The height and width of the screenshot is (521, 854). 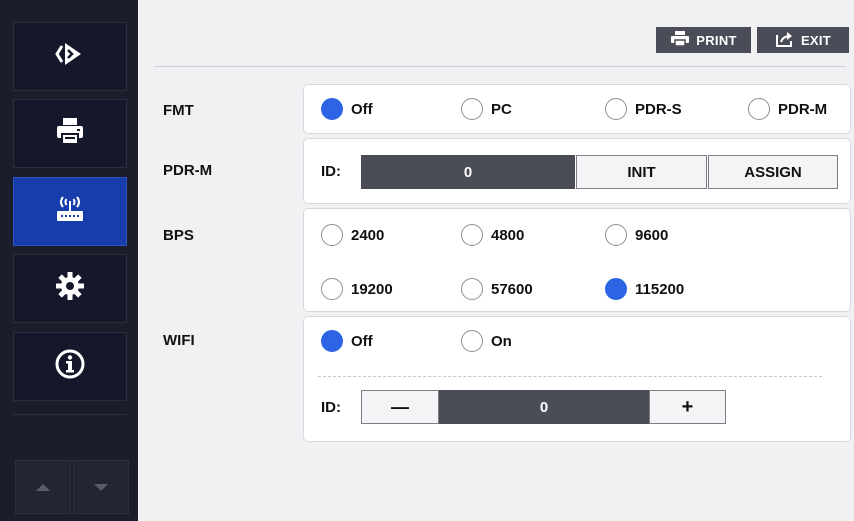 I want to click on sidebar-item-settings, so click(x=70, y=288).